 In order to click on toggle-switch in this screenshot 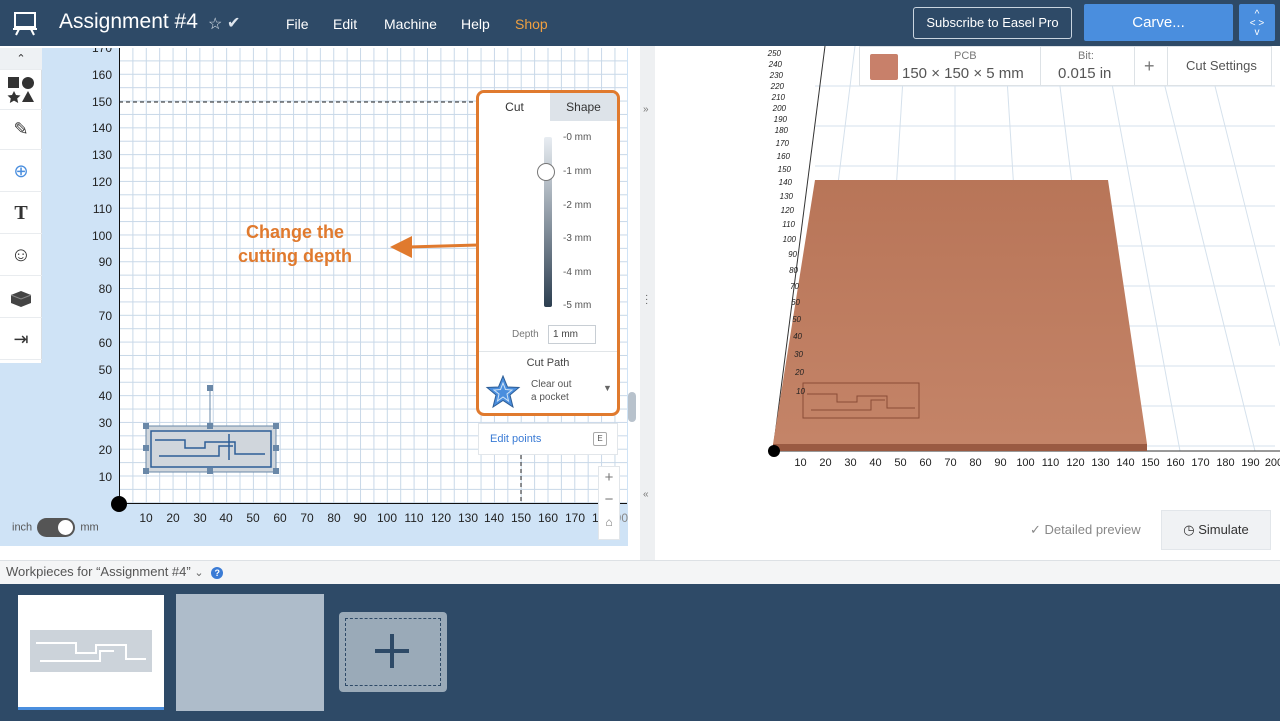, I will do `click(56, 527)`.